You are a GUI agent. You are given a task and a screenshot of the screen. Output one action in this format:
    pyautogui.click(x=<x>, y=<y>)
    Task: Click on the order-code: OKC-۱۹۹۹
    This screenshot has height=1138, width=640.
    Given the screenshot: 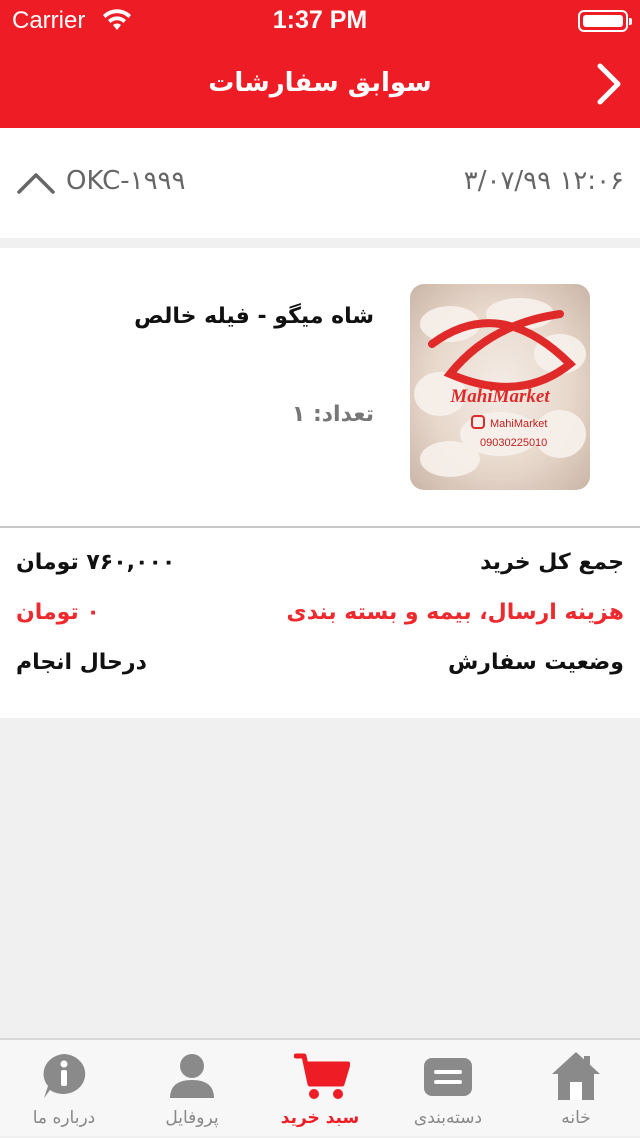 What is the action you would take?
    pyautogui.click(x=126, y=181)
    